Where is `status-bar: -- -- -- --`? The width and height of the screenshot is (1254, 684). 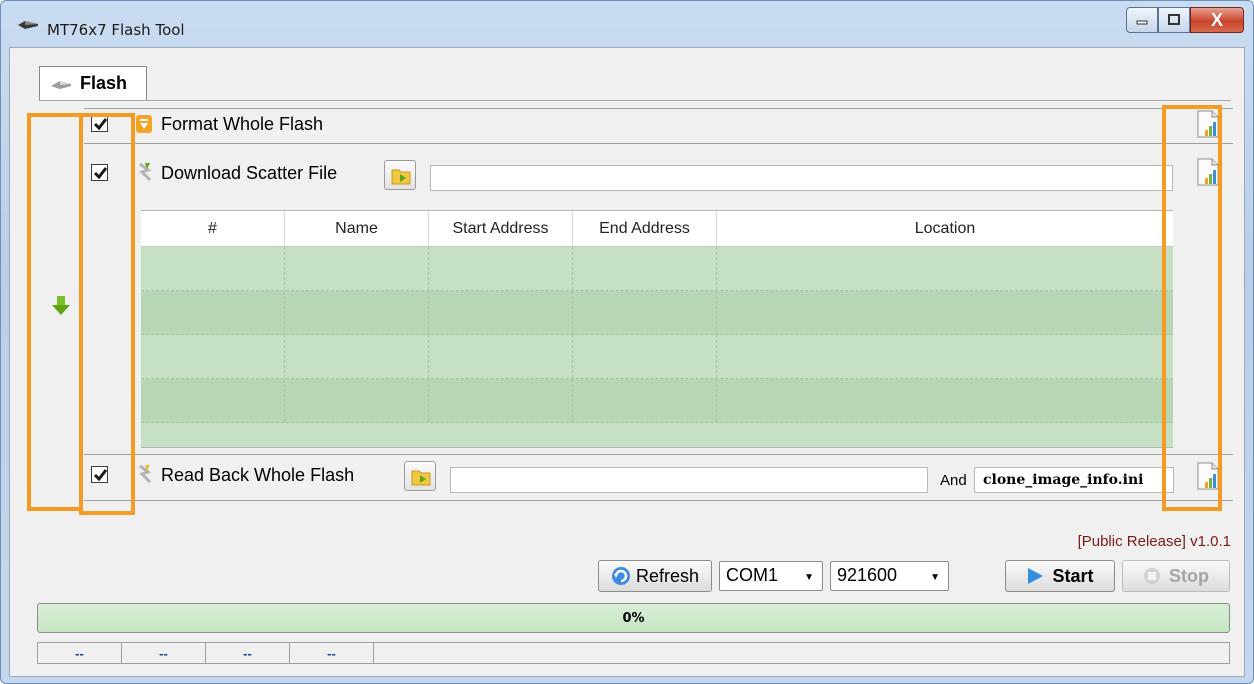 status-bar: -- -- -- -- is located at coordinates (633, 653).